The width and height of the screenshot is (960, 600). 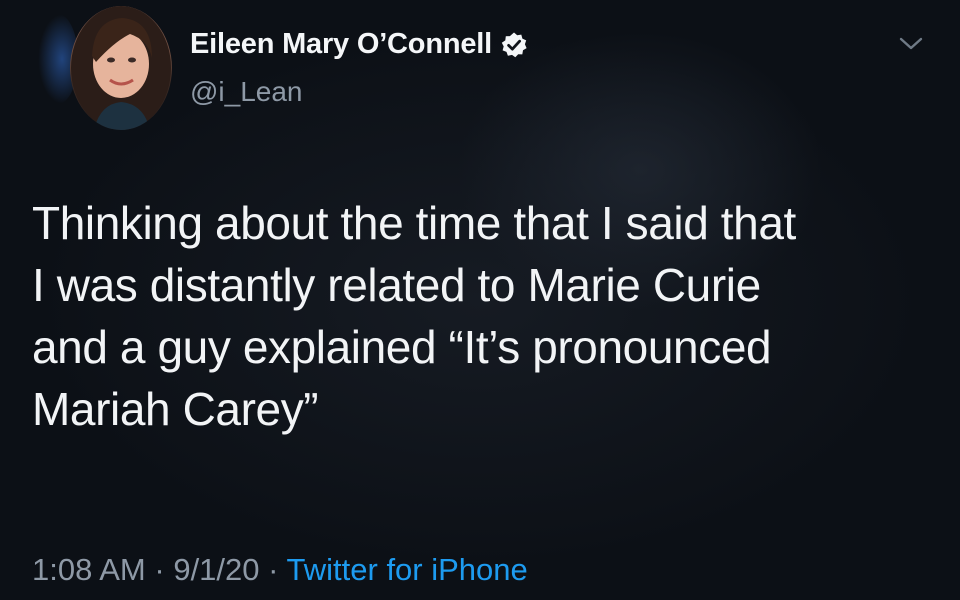 I want to click on avatar-portrait-icon, so click(x=121, y=68).